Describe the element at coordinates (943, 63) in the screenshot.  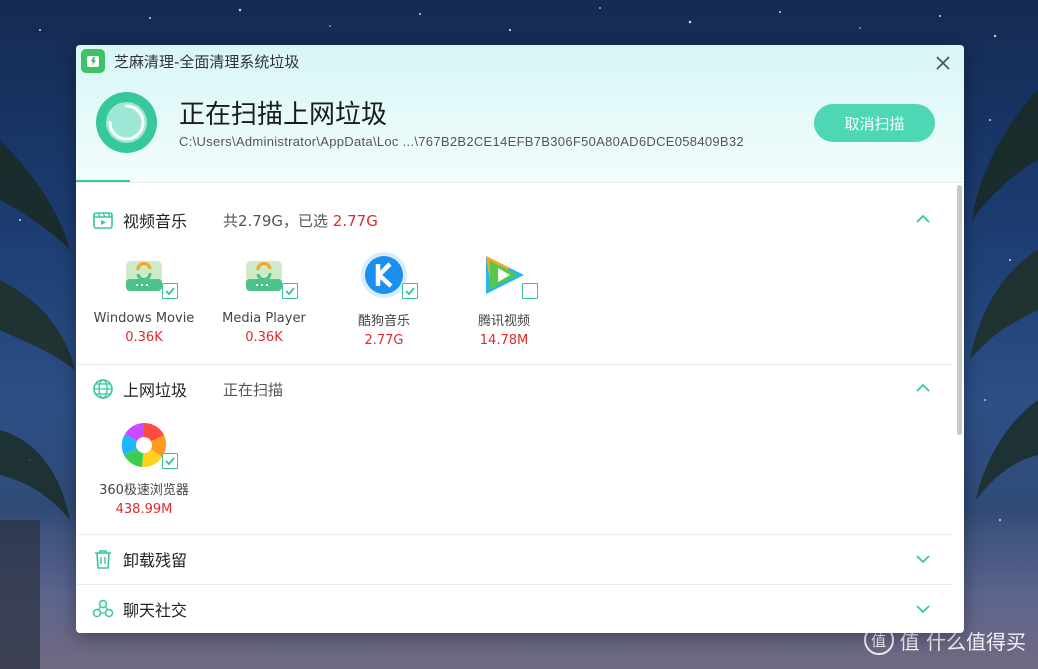
I see `close-icon` at that location.